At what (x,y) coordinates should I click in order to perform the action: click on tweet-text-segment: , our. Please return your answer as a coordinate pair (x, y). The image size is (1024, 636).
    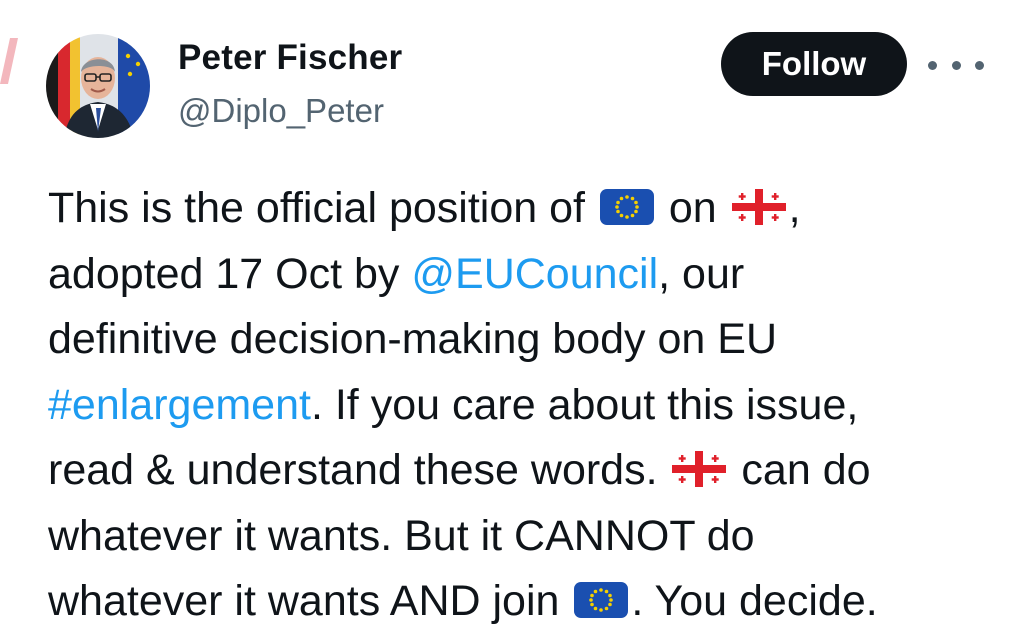
    Looking at the image, I should click on (701, 273).